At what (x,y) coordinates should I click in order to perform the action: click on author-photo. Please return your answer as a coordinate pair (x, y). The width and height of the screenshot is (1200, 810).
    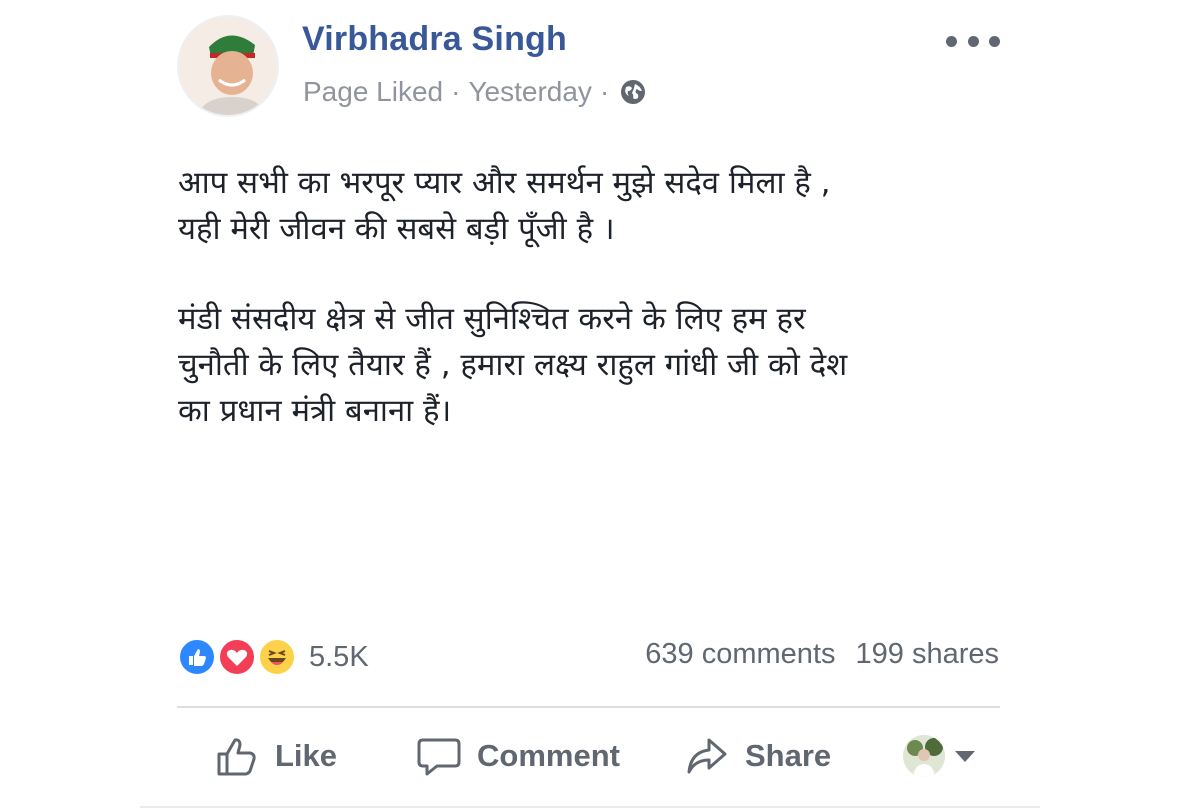
    Looking at the image, I should click on (228, 66).